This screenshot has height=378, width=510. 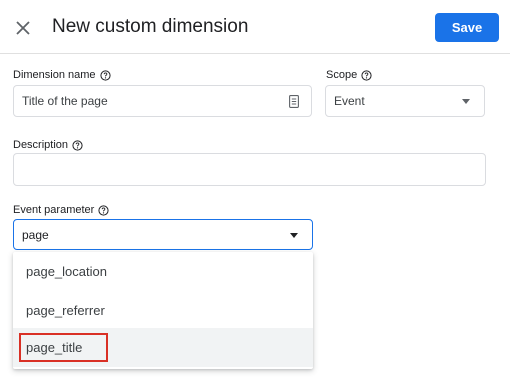 I want to click on event-parameter-value: page, so click(x=35, y=234).